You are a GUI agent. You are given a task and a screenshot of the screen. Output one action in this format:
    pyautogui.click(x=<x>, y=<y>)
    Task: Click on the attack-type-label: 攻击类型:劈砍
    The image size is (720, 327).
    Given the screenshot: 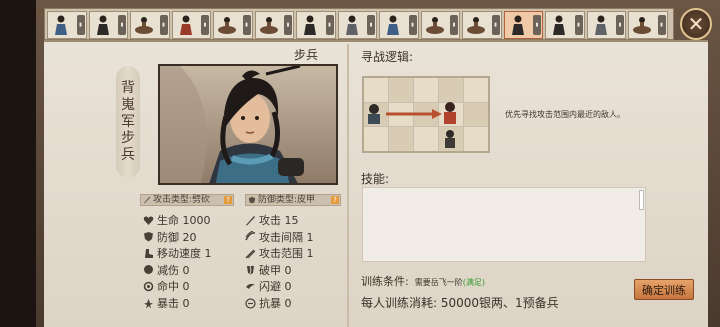 What is the action you would take?
    pyautogui.click(x=182, y=200)
    